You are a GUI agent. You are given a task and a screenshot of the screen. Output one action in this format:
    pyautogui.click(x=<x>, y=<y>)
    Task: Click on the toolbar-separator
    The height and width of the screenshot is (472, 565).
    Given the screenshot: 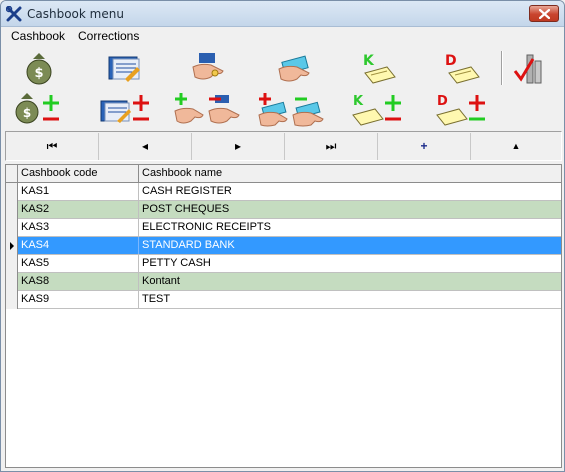 What is the action you would take?
    pyautogui.click(x=502, y=68)
    